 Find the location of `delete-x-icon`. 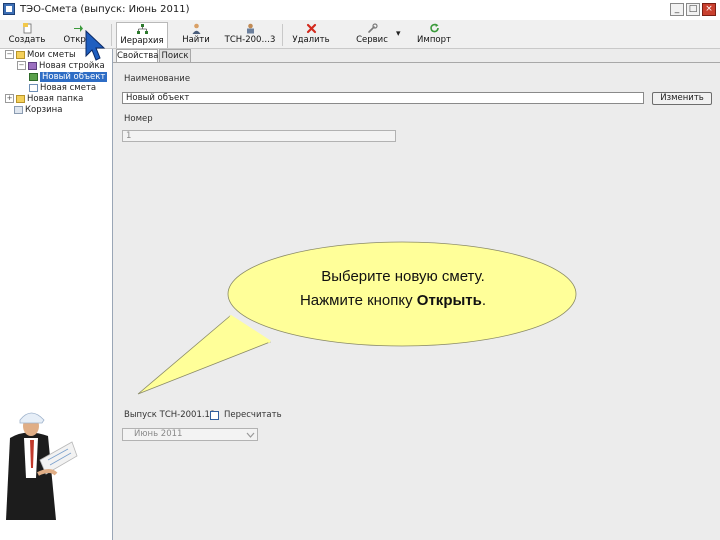

delete-x-icon is located at coordinates (311, 28).